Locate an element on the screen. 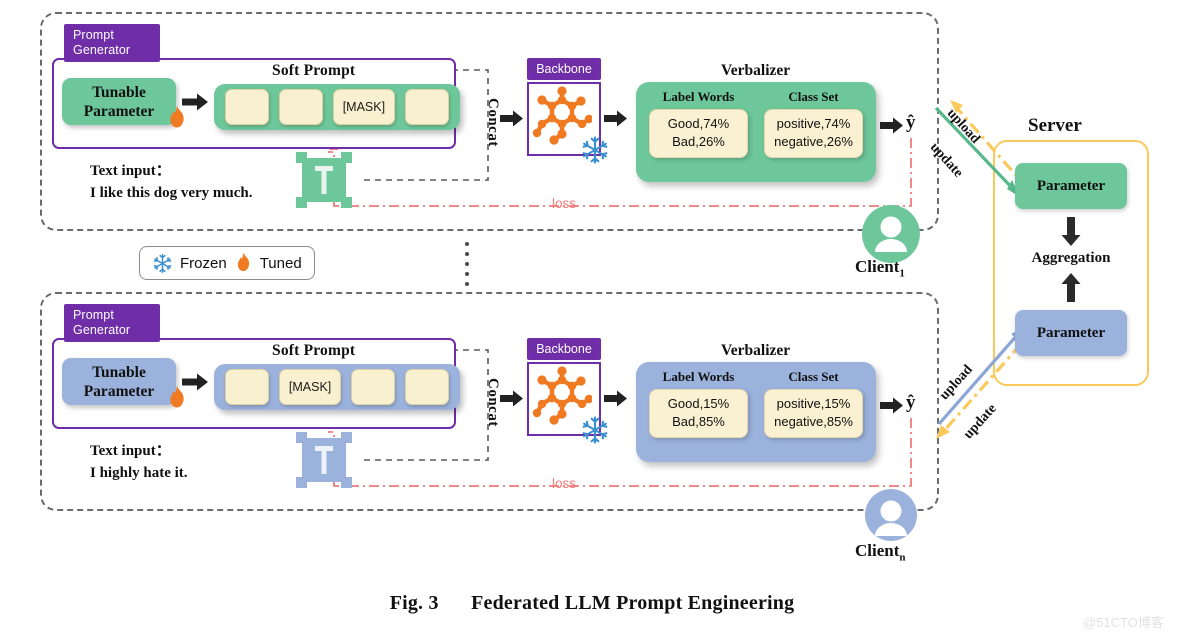  client-1-prompt-generator-tab: Prompt Generator is located at coordinates (112, 43).